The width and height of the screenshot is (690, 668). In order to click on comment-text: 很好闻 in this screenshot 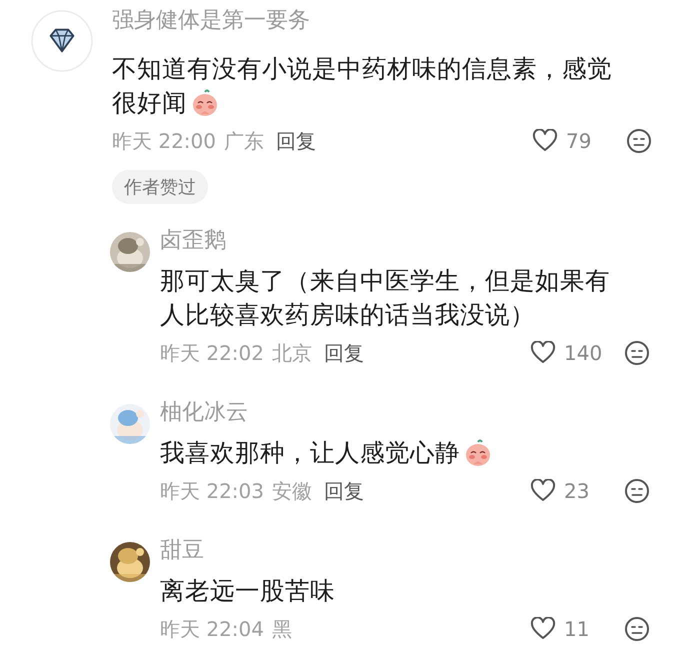, I will do `click(149, 103)`.